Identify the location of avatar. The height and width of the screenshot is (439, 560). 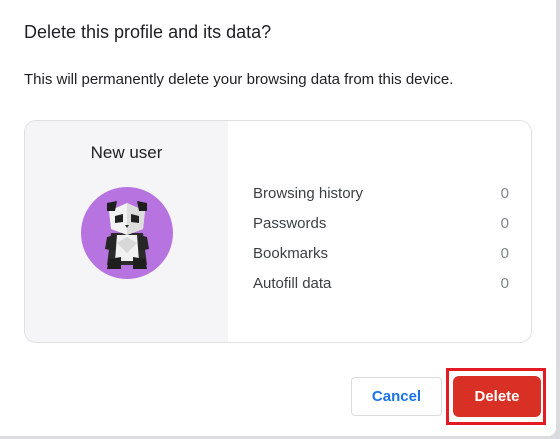
(127, 233).